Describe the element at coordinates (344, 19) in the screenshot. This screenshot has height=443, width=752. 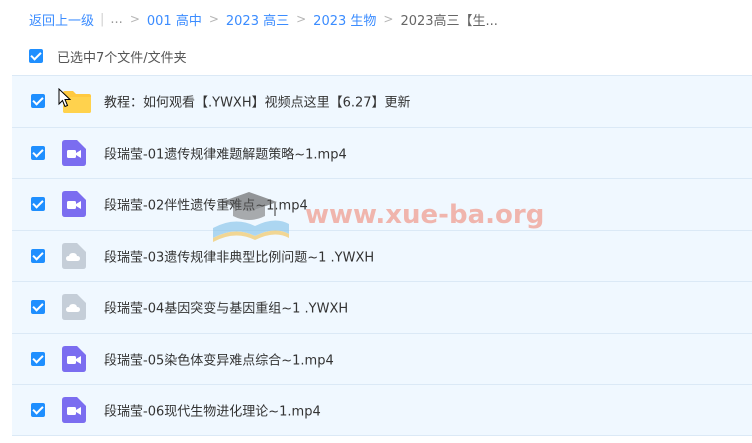
I see `breadcrumb-item-2023-biology: 2023 生物` at that location.